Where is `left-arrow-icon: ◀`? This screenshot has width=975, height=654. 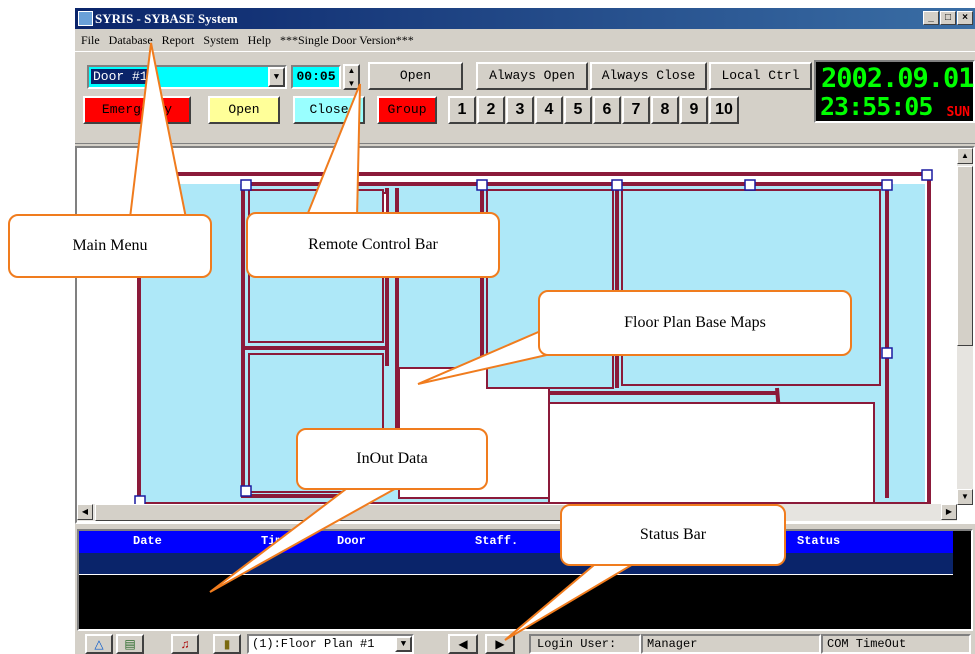 left-arrow-icon: ◀ is located at coordinates (463, 644).